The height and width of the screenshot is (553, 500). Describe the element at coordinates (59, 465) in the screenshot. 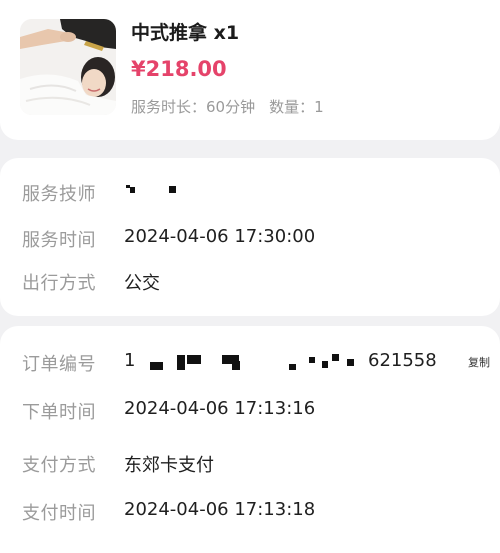

I see `payment-method-label: 支付方式` at that location.